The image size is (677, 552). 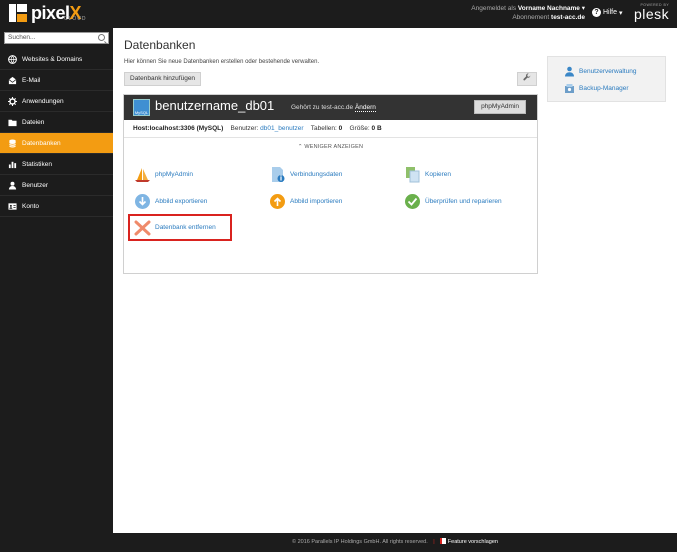 What do you see at coordinates (12, 59) in the screenshot?
I see `globe-icon` at bounding box center [12, 59].